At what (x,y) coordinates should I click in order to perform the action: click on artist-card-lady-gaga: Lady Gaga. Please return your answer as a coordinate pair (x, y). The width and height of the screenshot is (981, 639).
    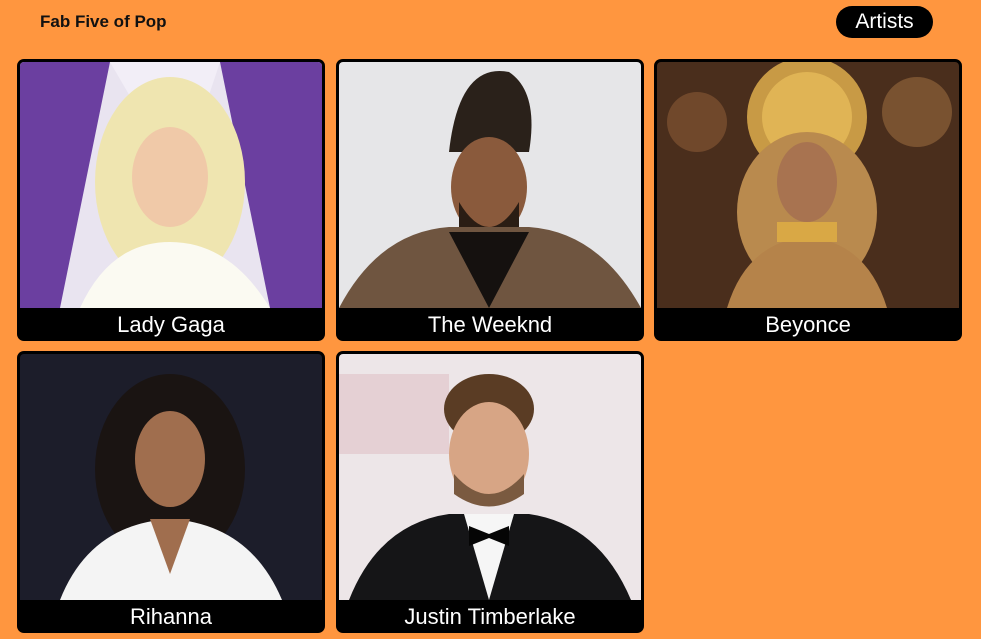
    Looking at the image, I should click on (171, 200).